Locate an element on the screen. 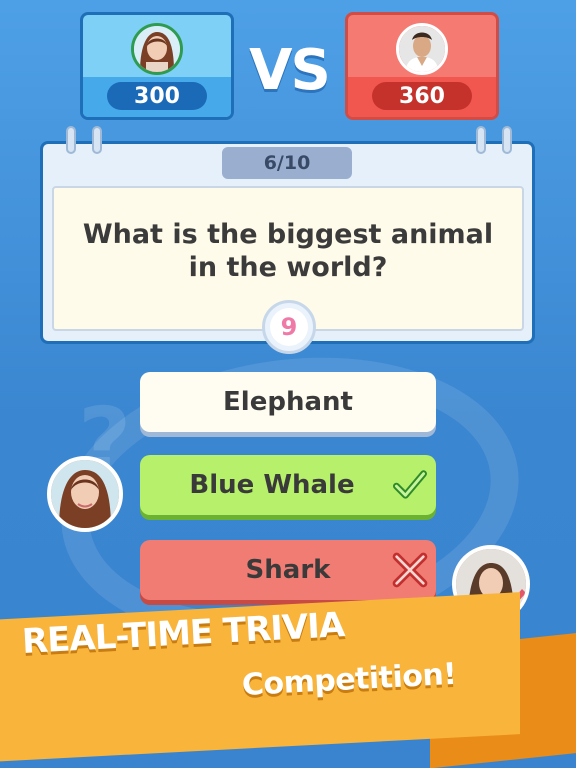  player-left-card: 300 is located at coordinates (157, 66).